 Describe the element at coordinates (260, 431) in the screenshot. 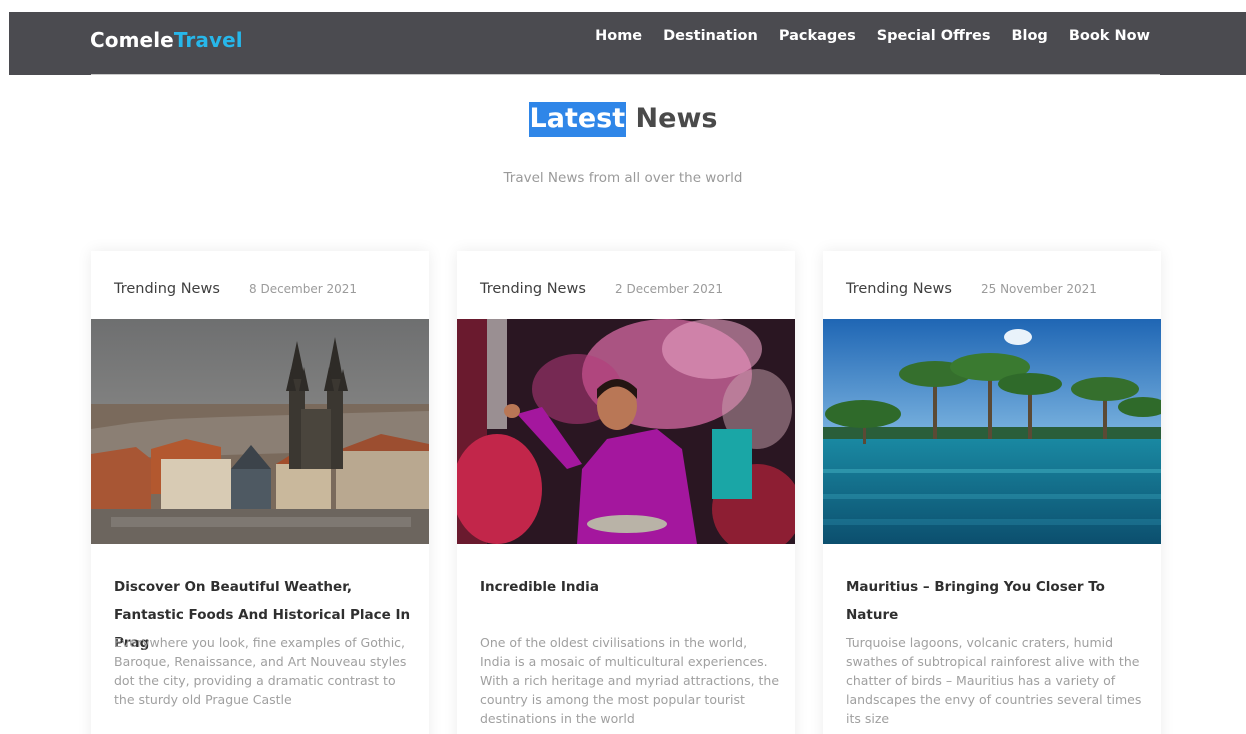

I see `prague-cityscape-image` at that location.